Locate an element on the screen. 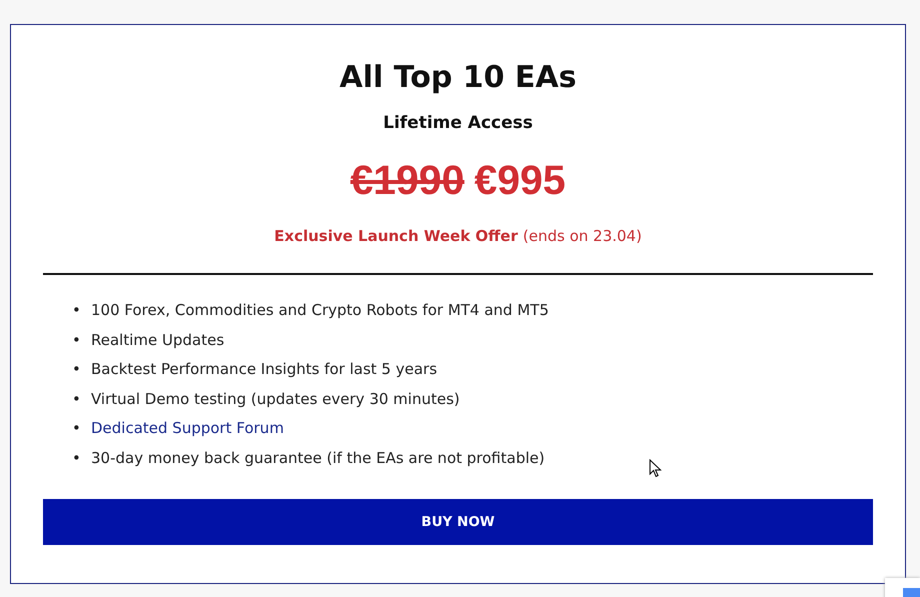 Image resolution: width=920 pixels, height=597 pixels. cursor-icon is located at coordinates (655, 468).